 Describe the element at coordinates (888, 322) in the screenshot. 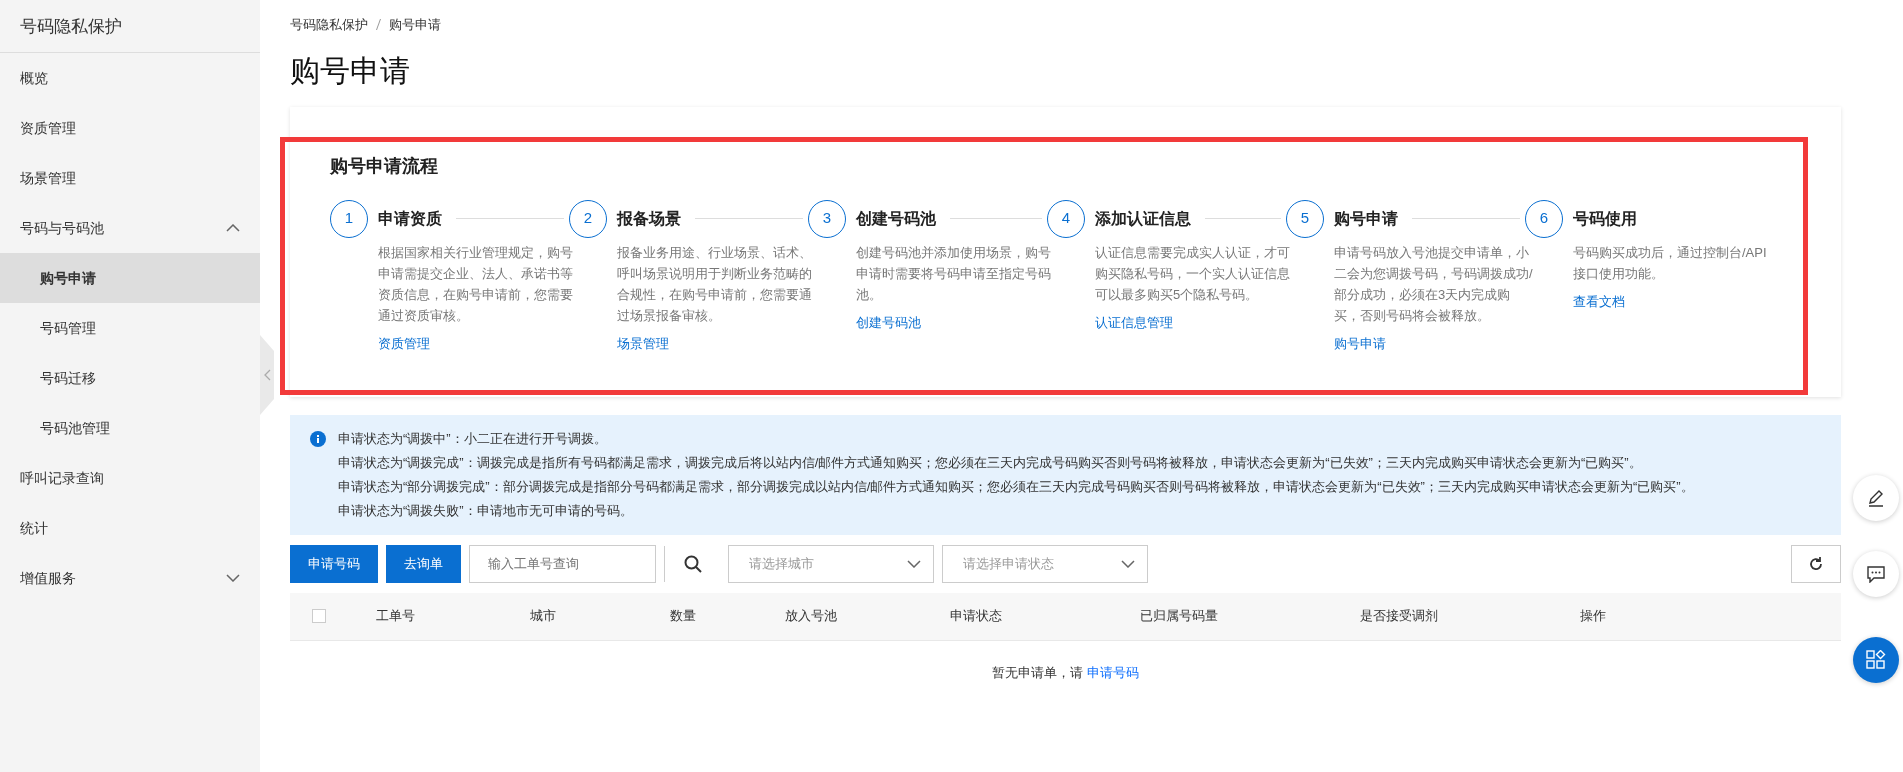

I see `step-link: 创建号码池` at that location.